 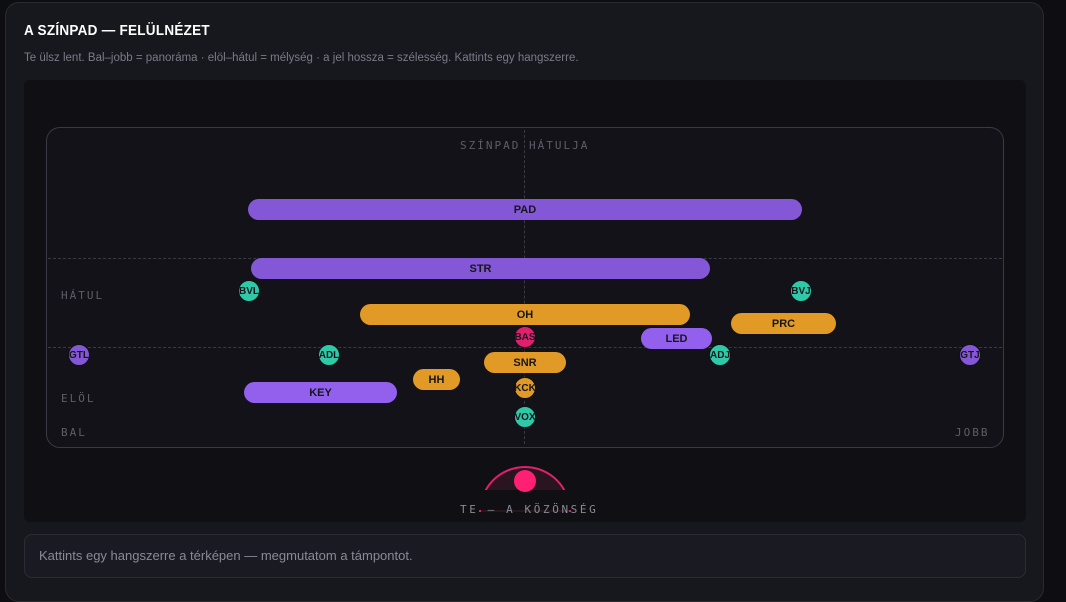 I want to click on instrument-pad-label: PAD, so click(x=525, y=209).